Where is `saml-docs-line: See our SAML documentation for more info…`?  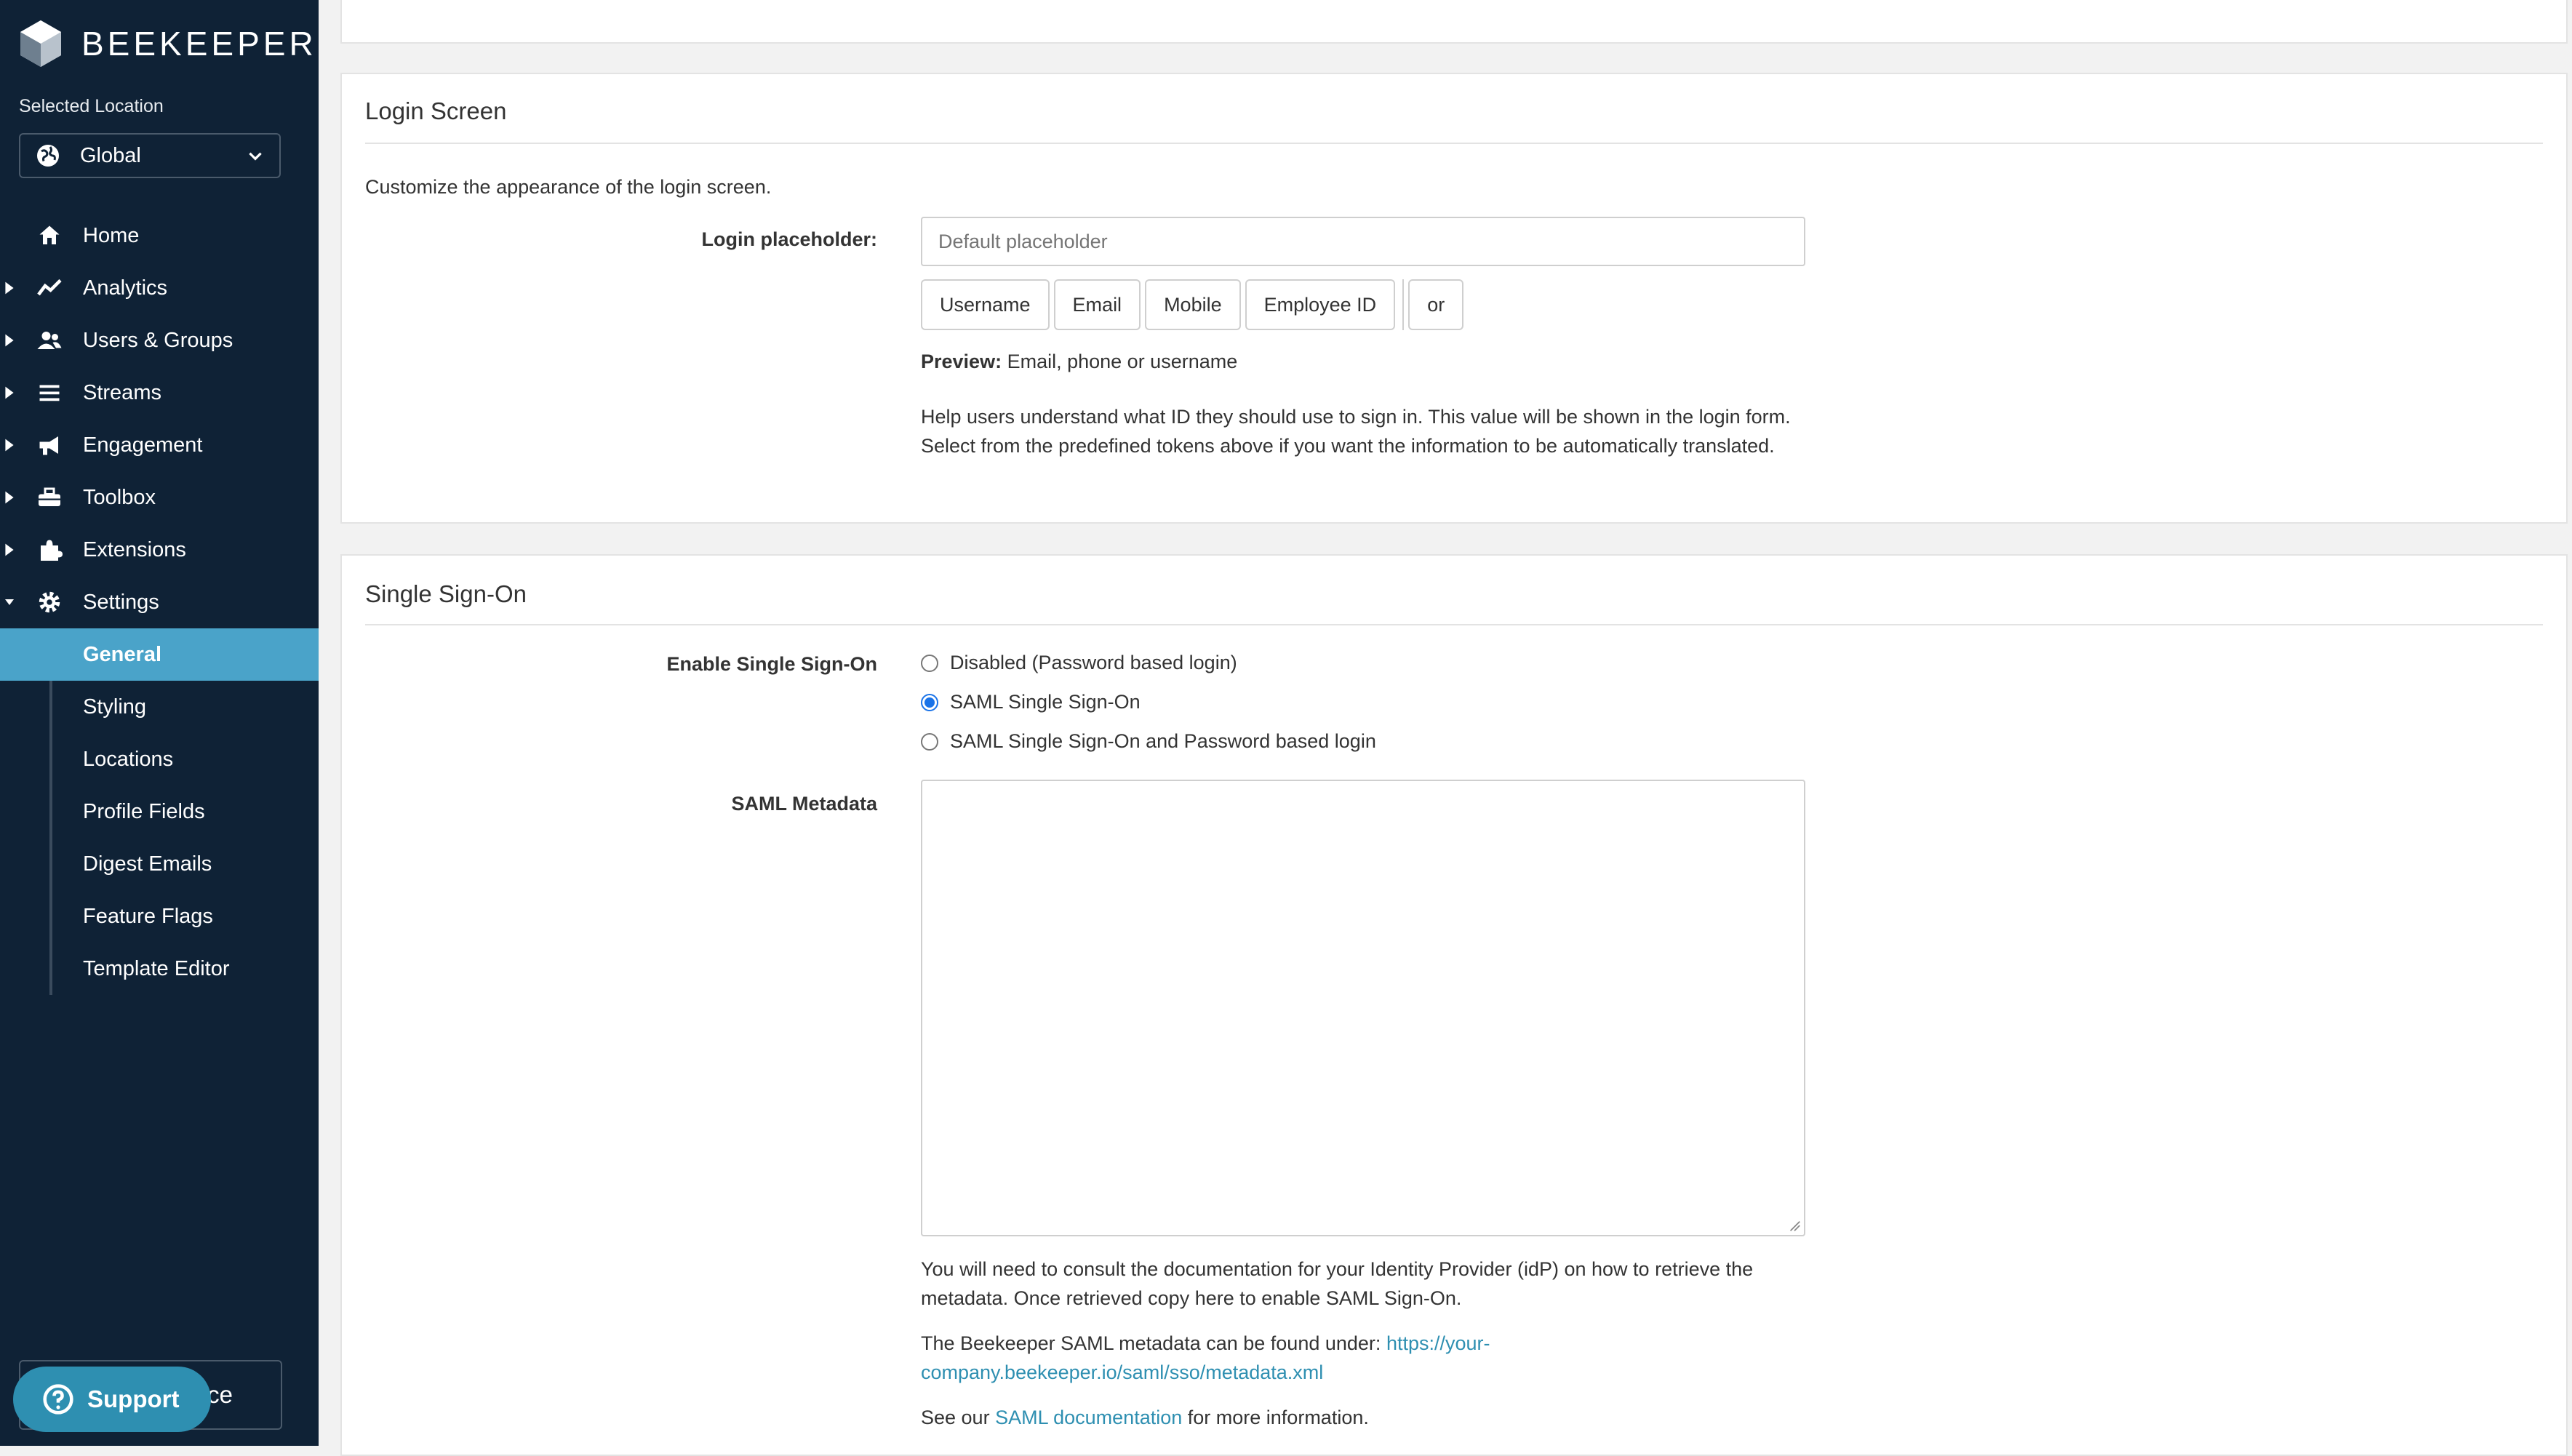 saml-docs-line: See our SAML documentation for more info… is located at coordinates (1145, 1418).